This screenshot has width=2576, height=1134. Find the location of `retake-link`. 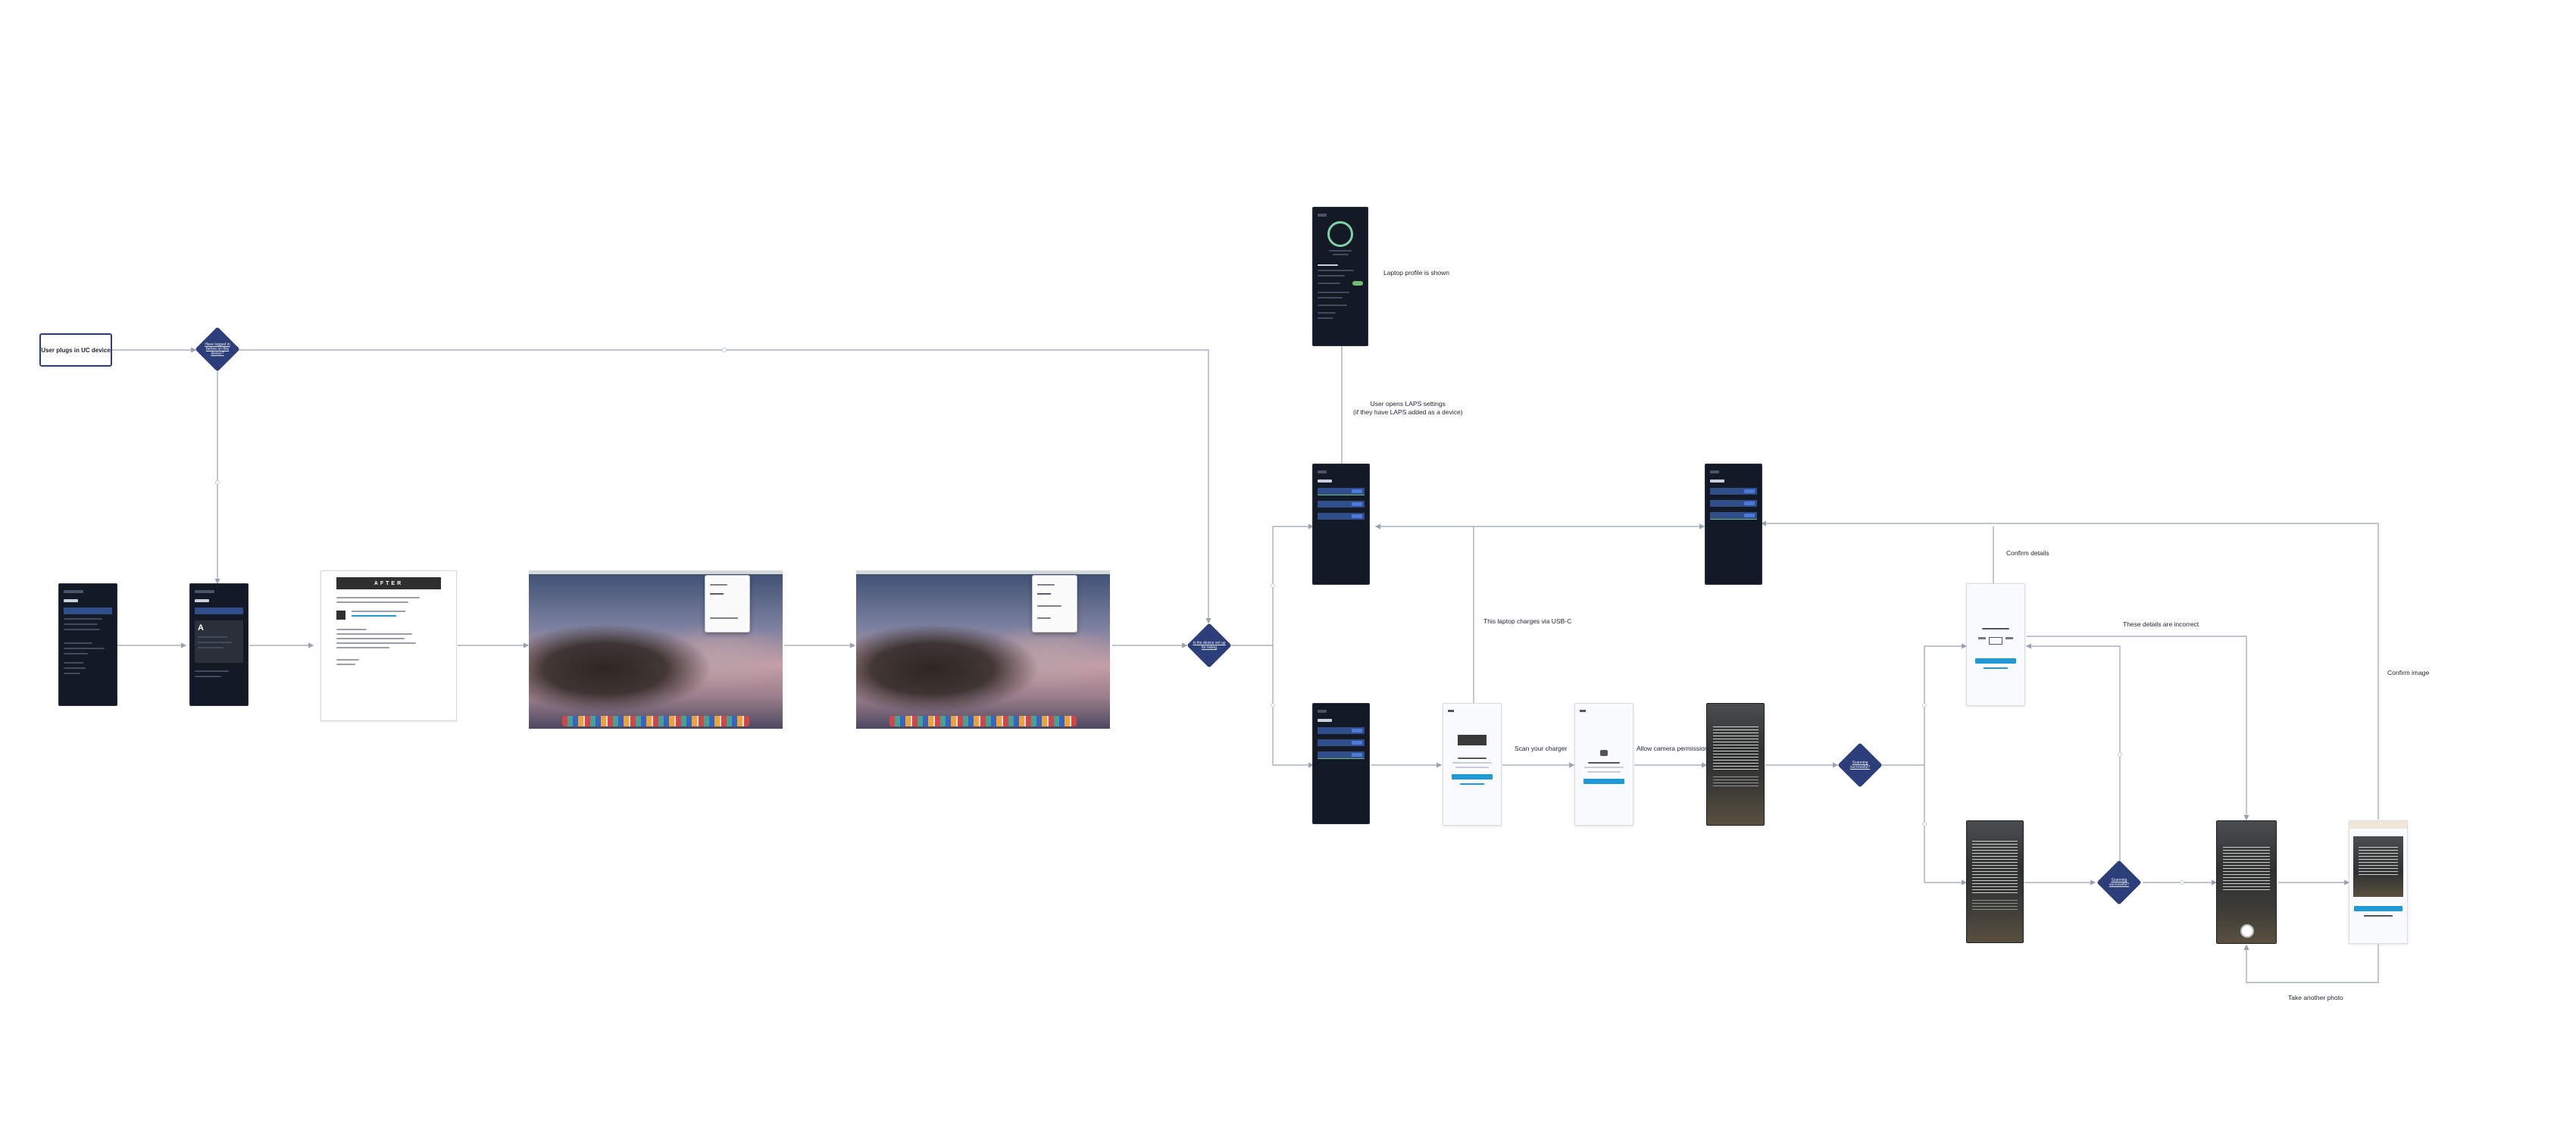

retake-link is located at coordinates (2378, 916).